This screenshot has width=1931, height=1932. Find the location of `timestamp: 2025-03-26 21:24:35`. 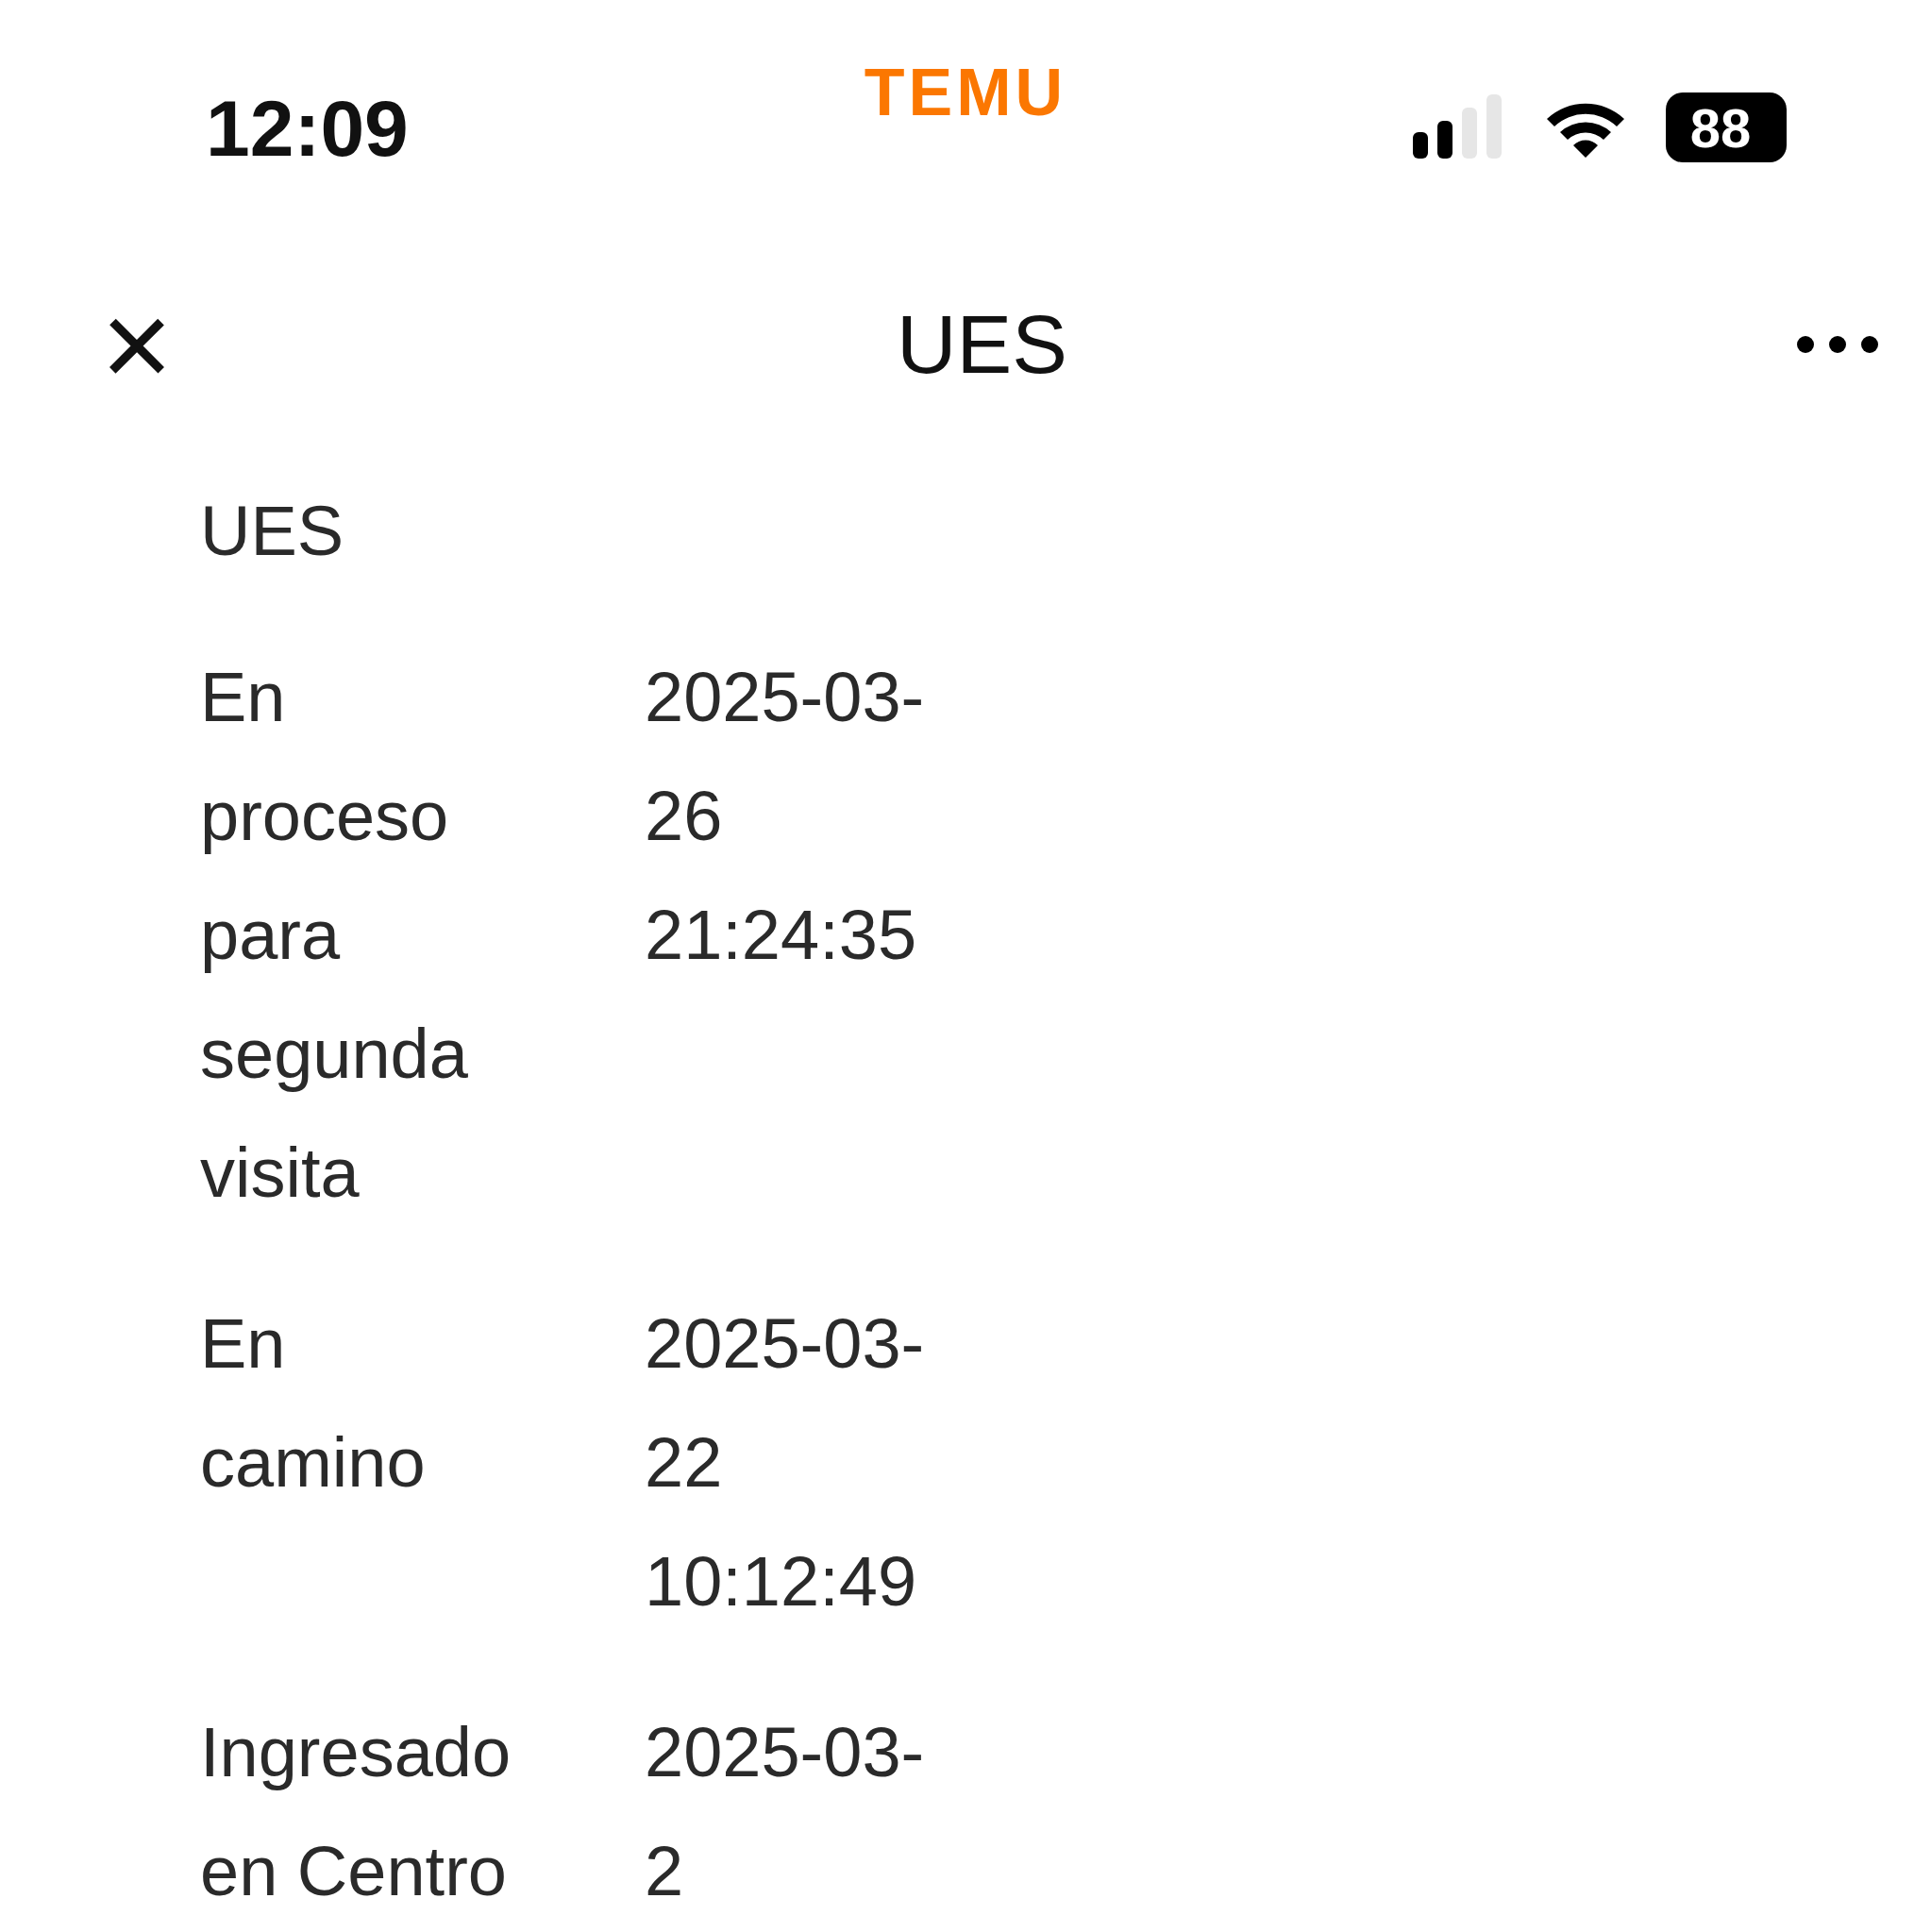

timestamp: 2025-03-26 21:24:35 is located at coordinates (785, 816).